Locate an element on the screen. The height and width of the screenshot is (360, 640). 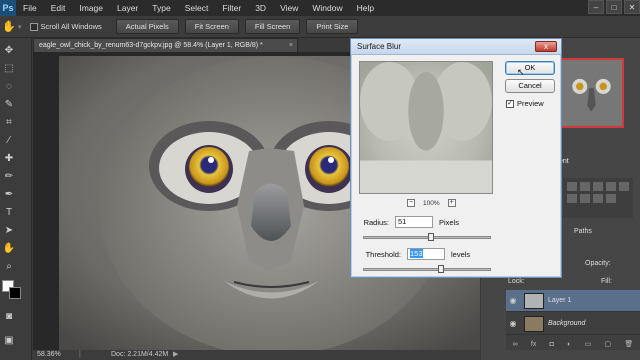
fill-screen-button: Fill Screen is located at coordinates (272, 26).